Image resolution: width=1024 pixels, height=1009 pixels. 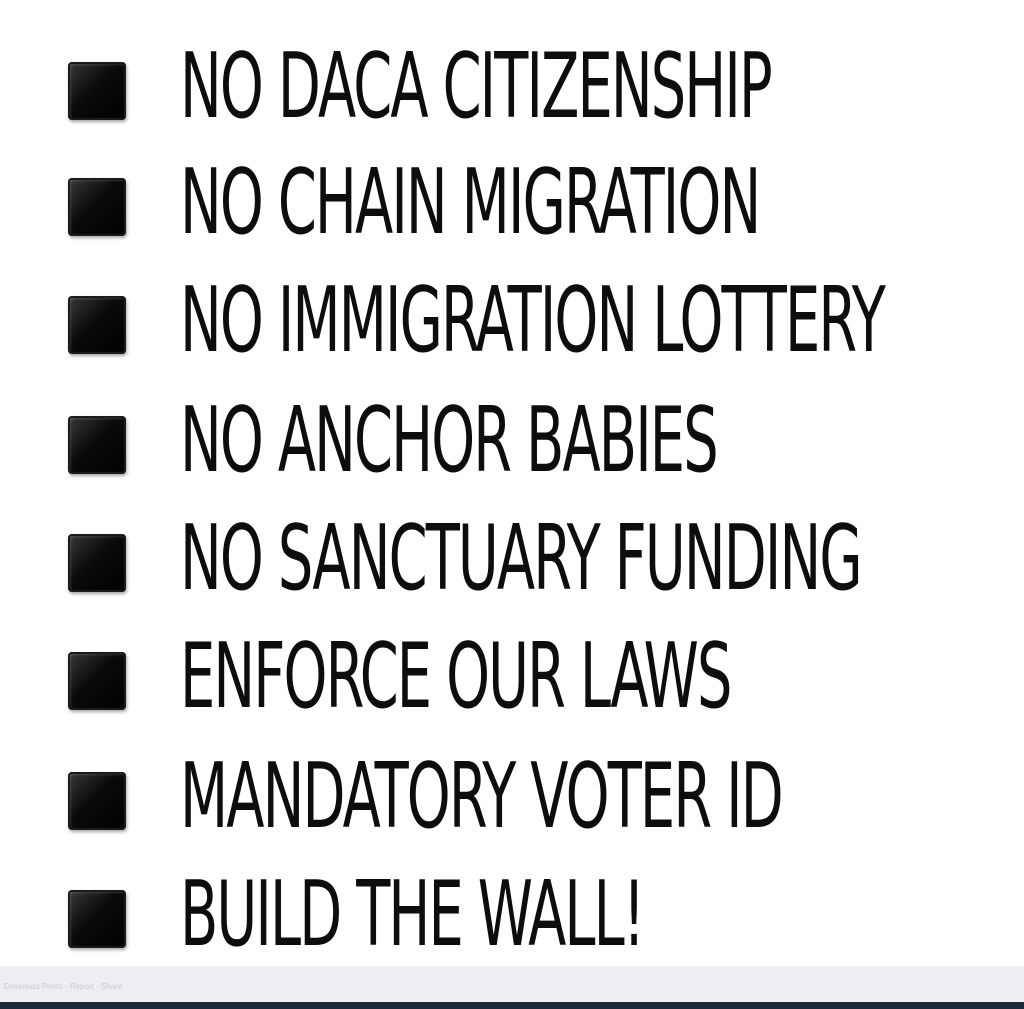 What do you see at coordinates (63, 986) in the screenshot?
I see `footer-caption: Download Photo · Report · Share` at bounding box center [63, 986].